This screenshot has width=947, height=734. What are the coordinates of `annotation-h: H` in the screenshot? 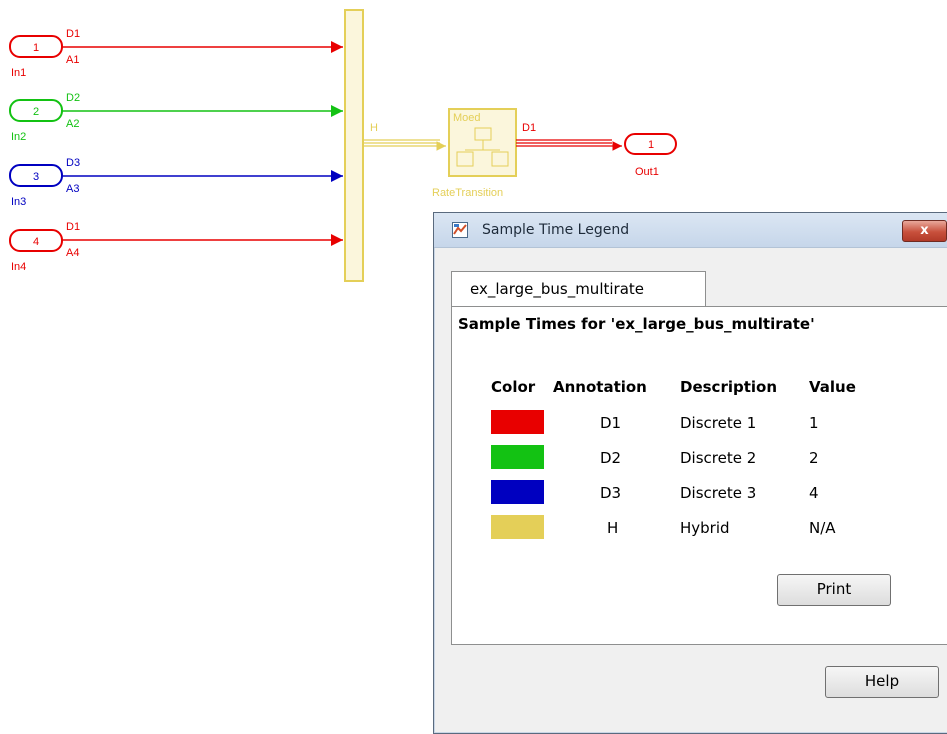 It's located at (613, 528).